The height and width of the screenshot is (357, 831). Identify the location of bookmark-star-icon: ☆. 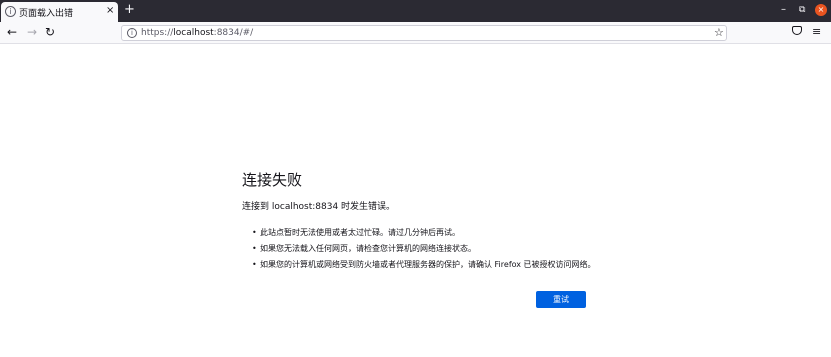
(719, 33).